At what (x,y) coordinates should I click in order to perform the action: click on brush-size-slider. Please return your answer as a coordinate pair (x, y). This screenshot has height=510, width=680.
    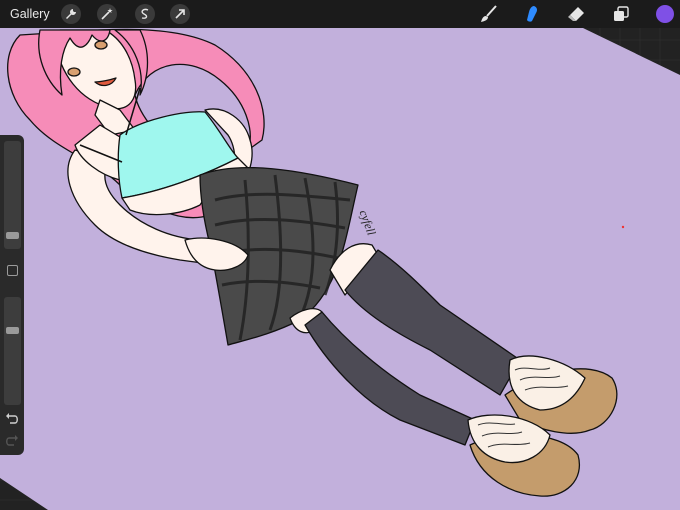
    Looking at the image, I should click on (12, 195).